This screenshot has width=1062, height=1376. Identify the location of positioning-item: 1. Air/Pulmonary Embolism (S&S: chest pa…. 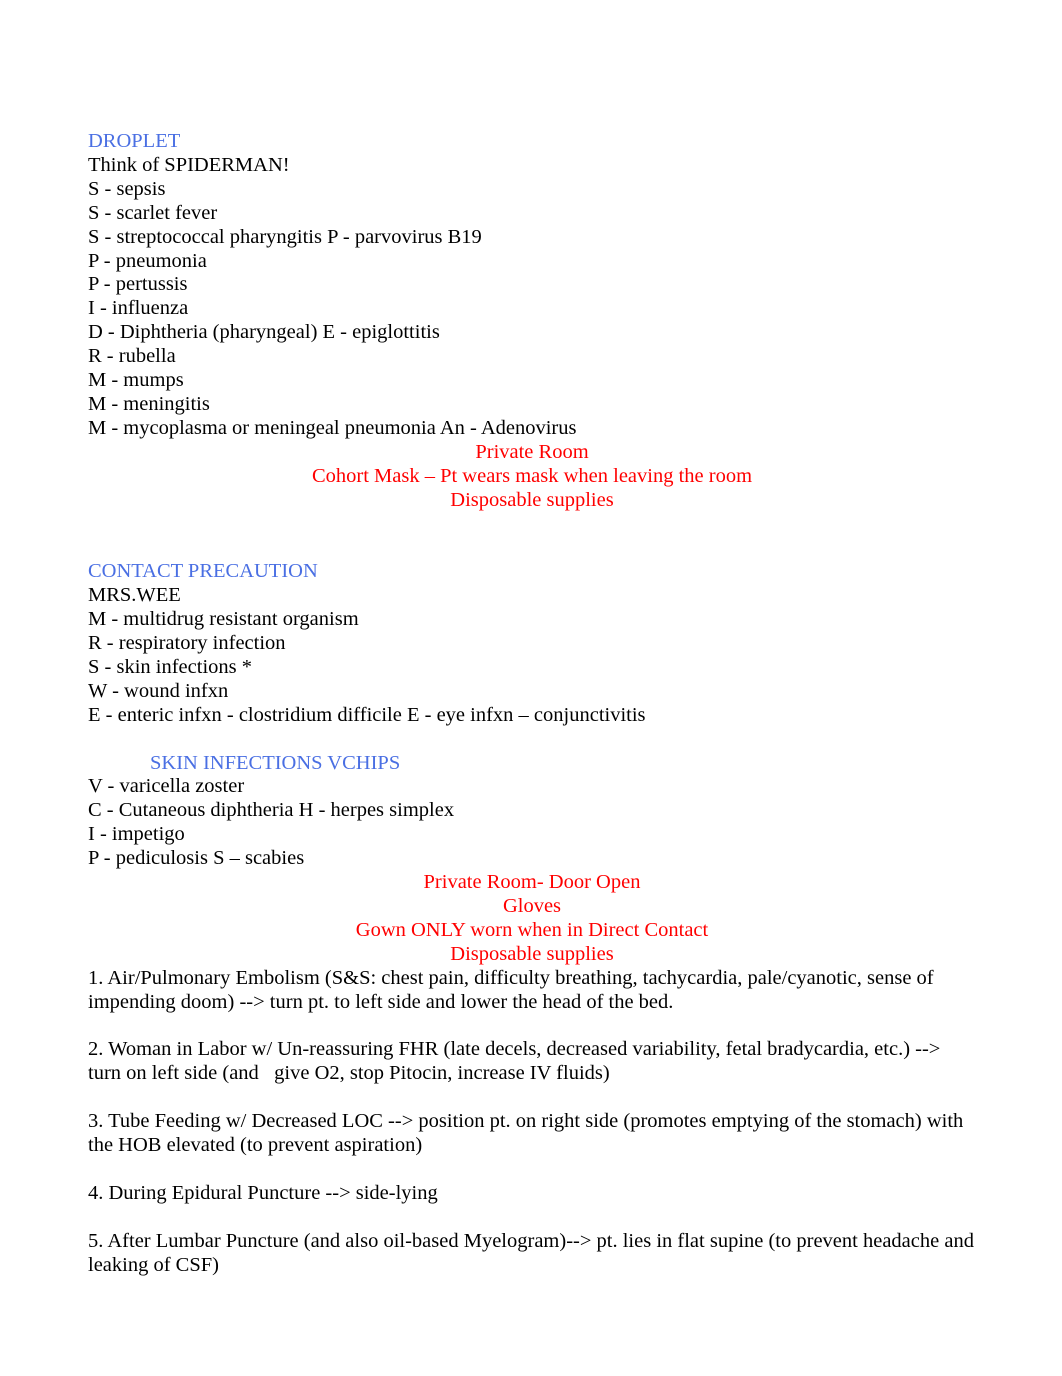
(513, 989).